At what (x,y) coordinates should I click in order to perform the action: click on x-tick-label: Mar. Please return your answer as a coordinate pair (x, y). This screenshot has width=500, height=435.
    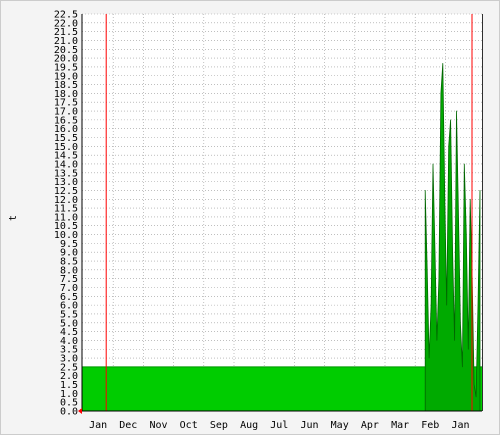
    Looking at the image, I should click on (400, 425).